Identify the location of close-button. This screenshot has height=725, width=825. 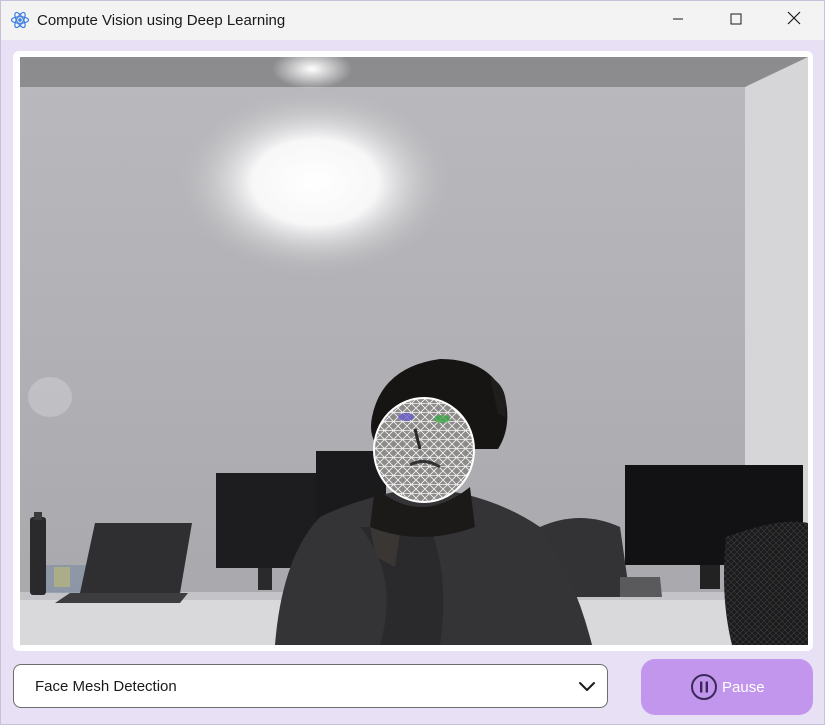
(794, 20).